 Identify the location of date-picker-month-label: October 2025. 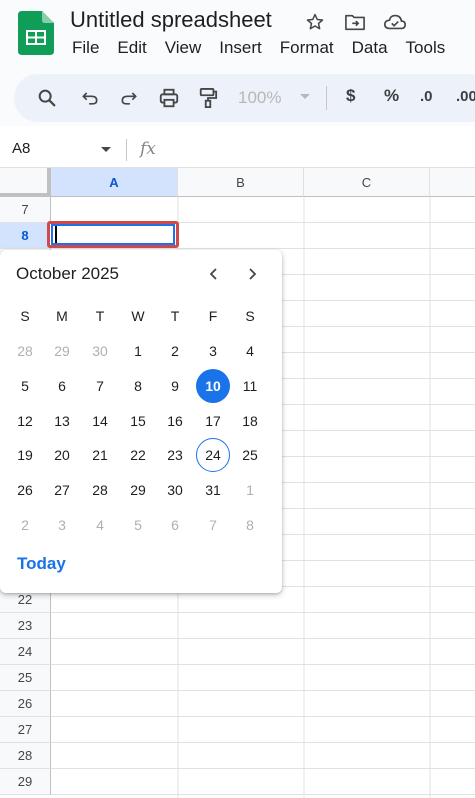
(68, 273).